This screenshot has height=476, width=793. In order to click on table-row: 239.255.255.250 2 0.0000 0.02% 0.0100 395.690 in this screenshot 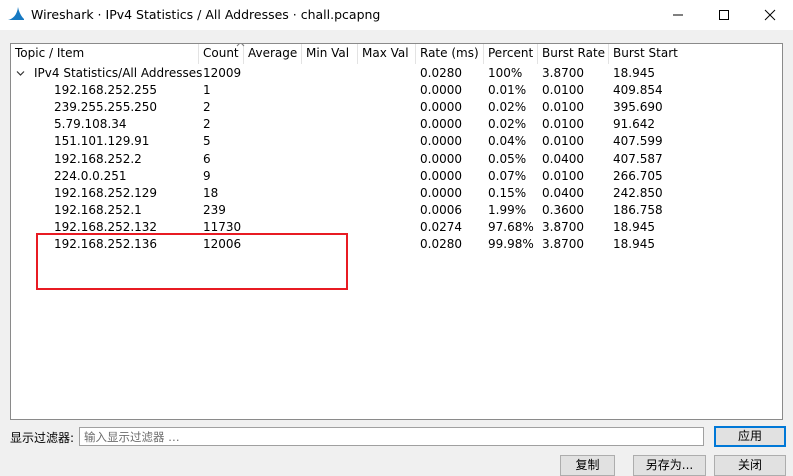, I will do `click(396, 107)`.